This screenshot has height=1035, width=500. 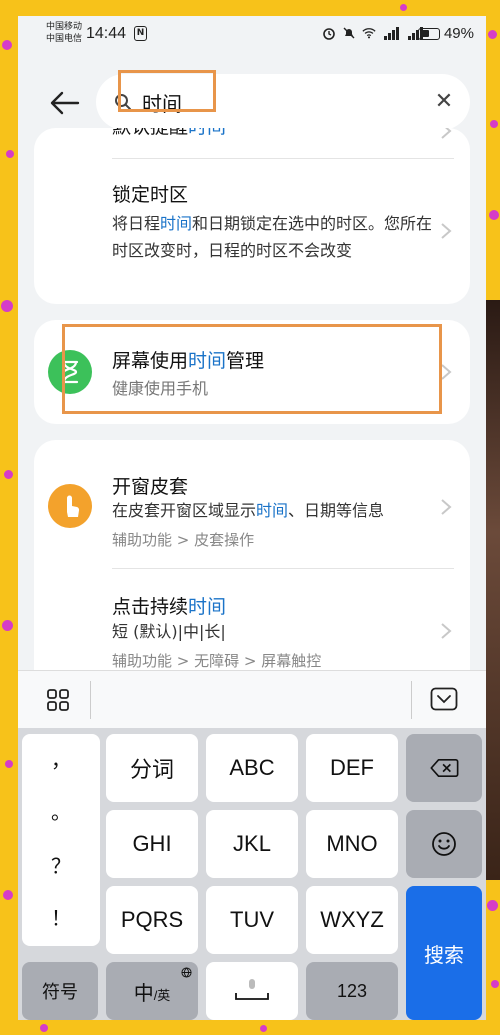 I want to click on battery-icon, so click(x=429, y=34).